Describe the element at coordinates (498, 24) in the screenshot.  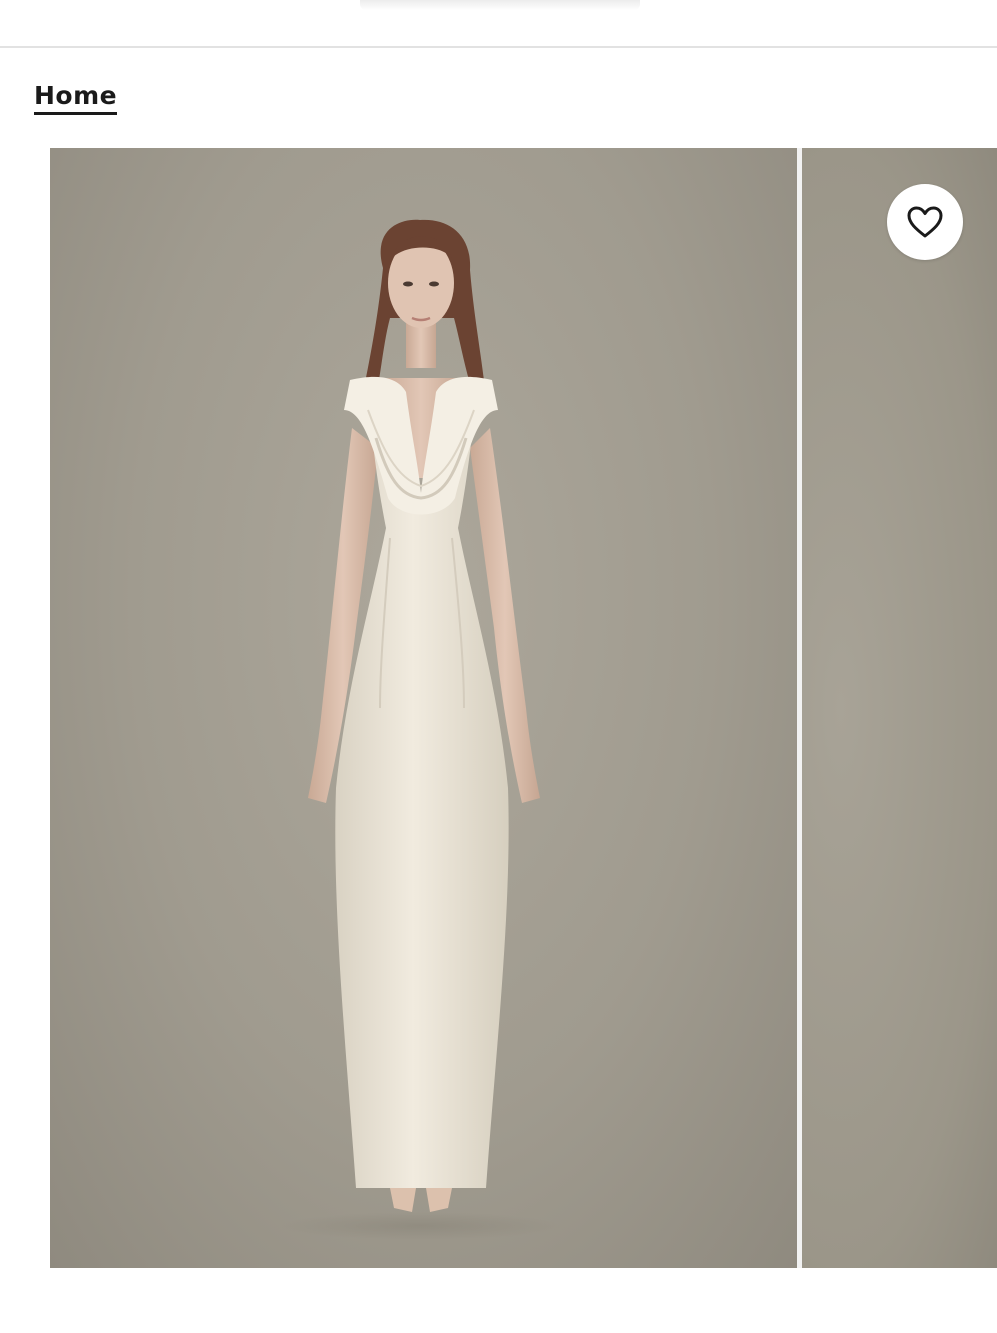
I see `top-navigation-bar` at that location.